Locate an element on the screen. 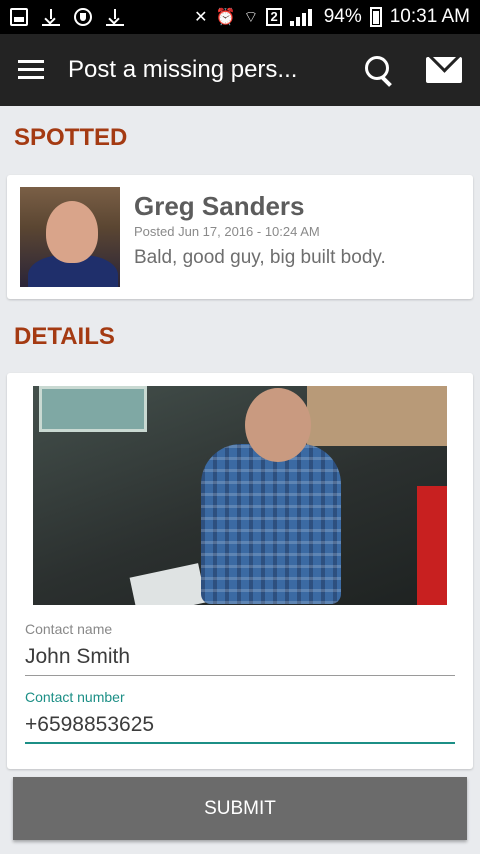  signal-icon is located at coordinates (302, 17).